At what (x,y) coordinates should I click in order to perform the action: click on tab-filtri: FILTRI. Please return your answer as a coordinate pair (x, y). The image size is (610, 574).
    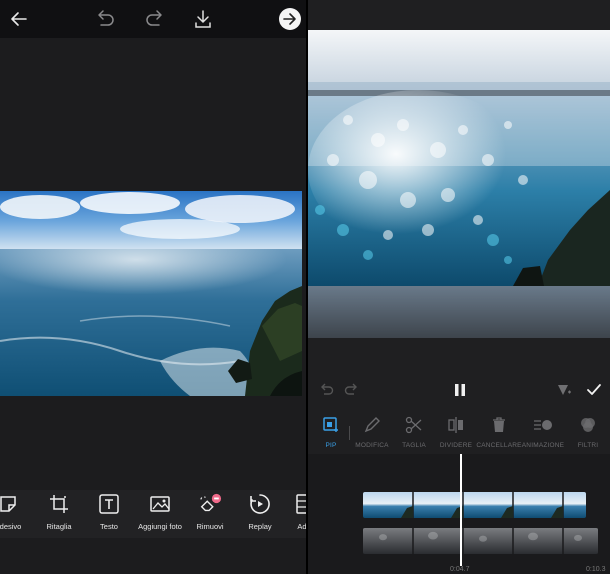
    Looking at the image, I should click on (587, 431).